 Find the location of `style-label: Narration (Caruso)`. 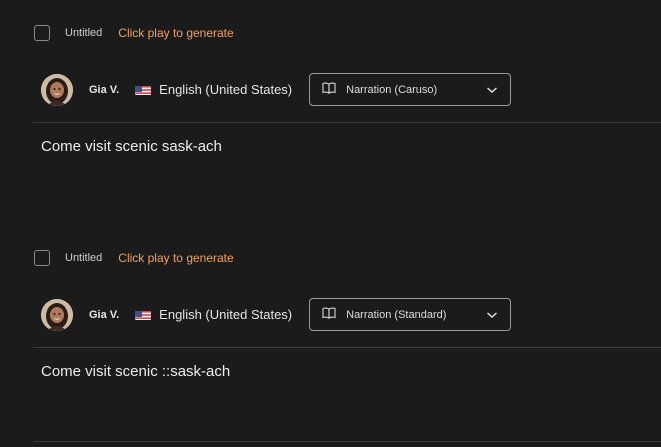

style-label: Narration (Caruso) is located at coordinates (392, 89).